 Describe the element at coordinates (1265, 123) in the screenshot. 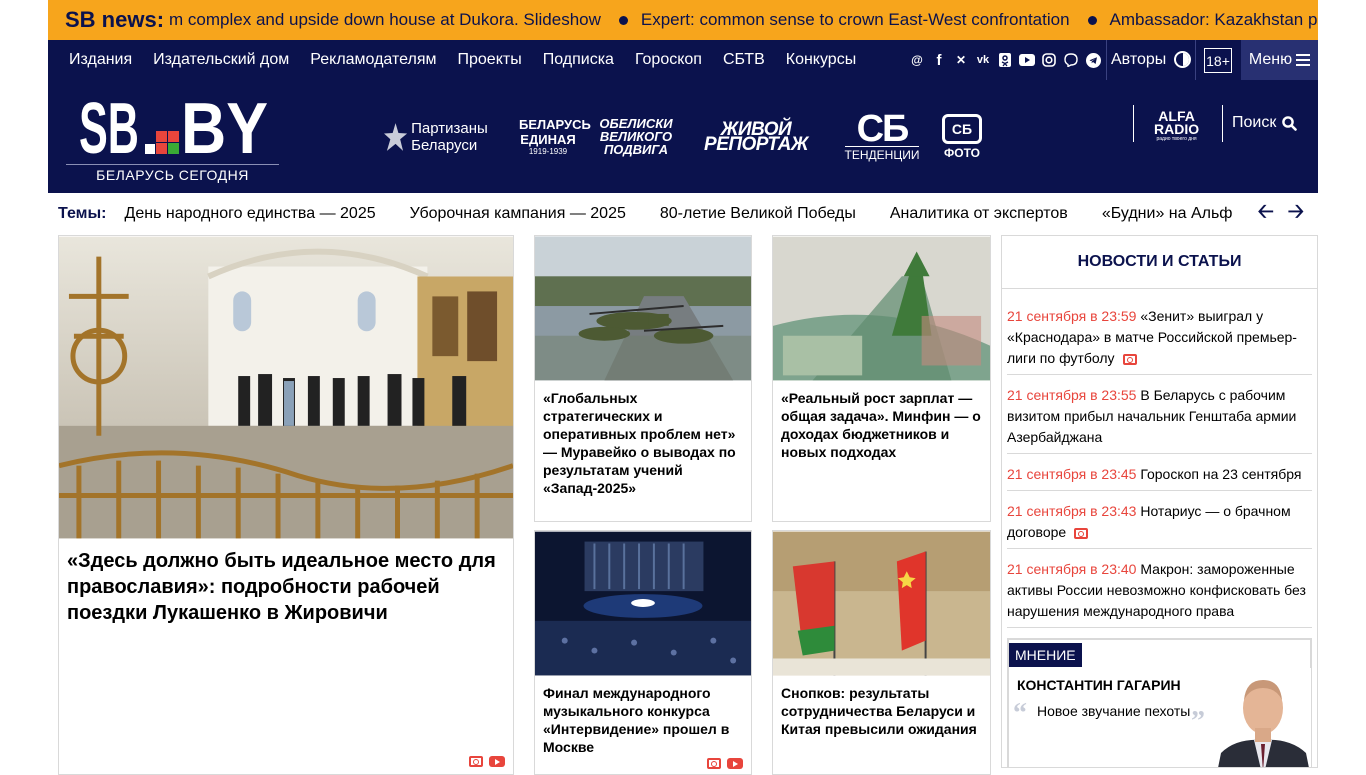

I see `search-button: Поиск` at that location.